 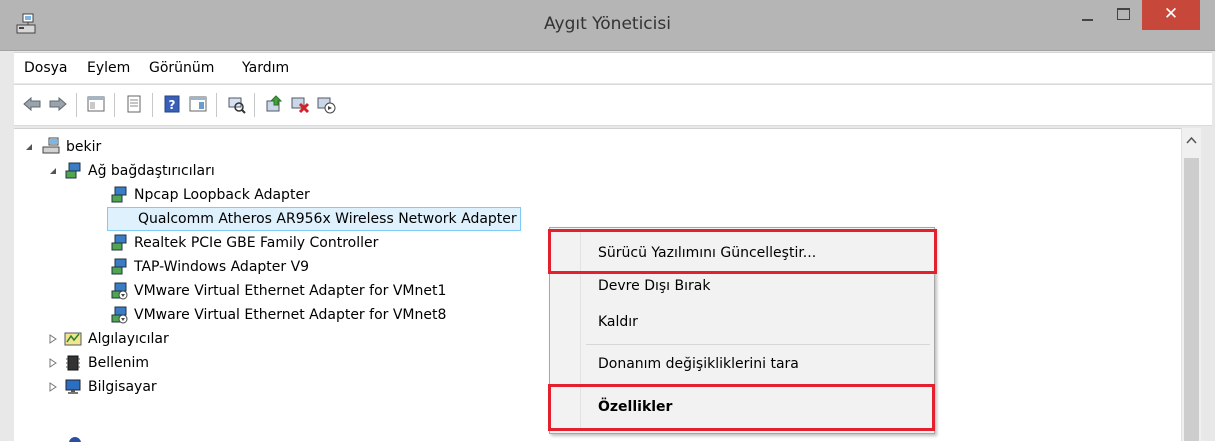 What do you see at coordinates (300, 104) in the screenshot?
I see `uninstall-device-icon` at bounding box center [300, 104].